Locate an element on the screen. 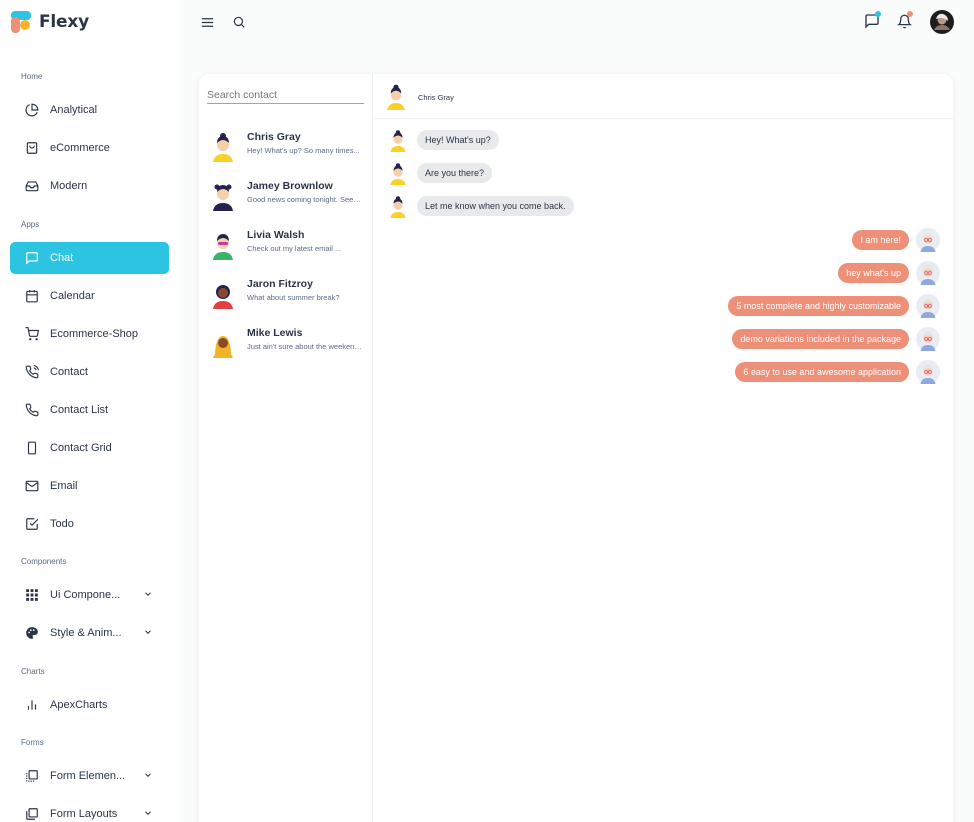  contact-name: Jamey Brownlow is located at coordinates (290, 186).